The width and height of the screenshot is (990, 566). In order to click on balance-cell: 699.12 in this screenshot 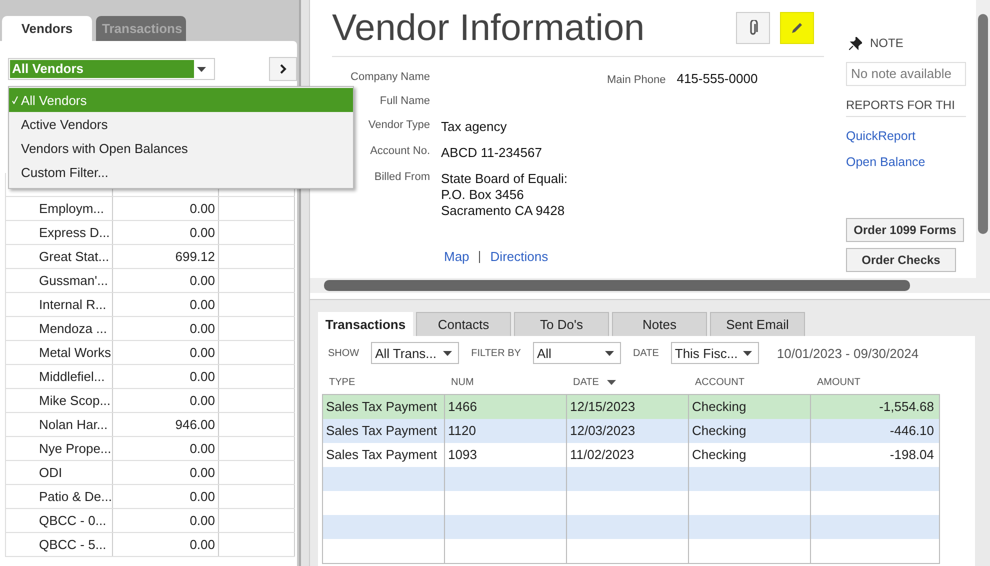, I will do `click(166, 256)`.